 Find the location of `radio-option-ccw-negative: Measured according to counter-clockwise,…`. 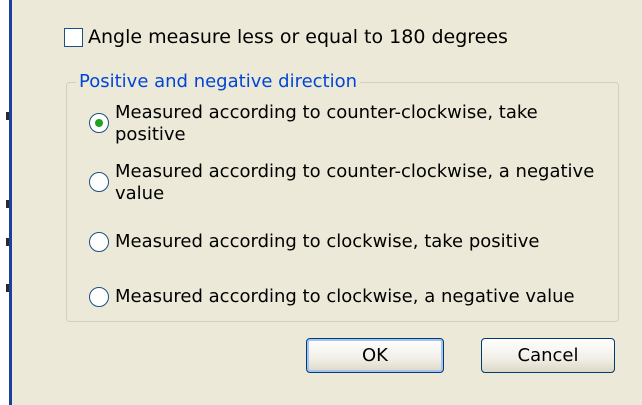

radio-option-ccw-negative: Measured according to counter-clockwise,… is located at coordinates (342, 183).